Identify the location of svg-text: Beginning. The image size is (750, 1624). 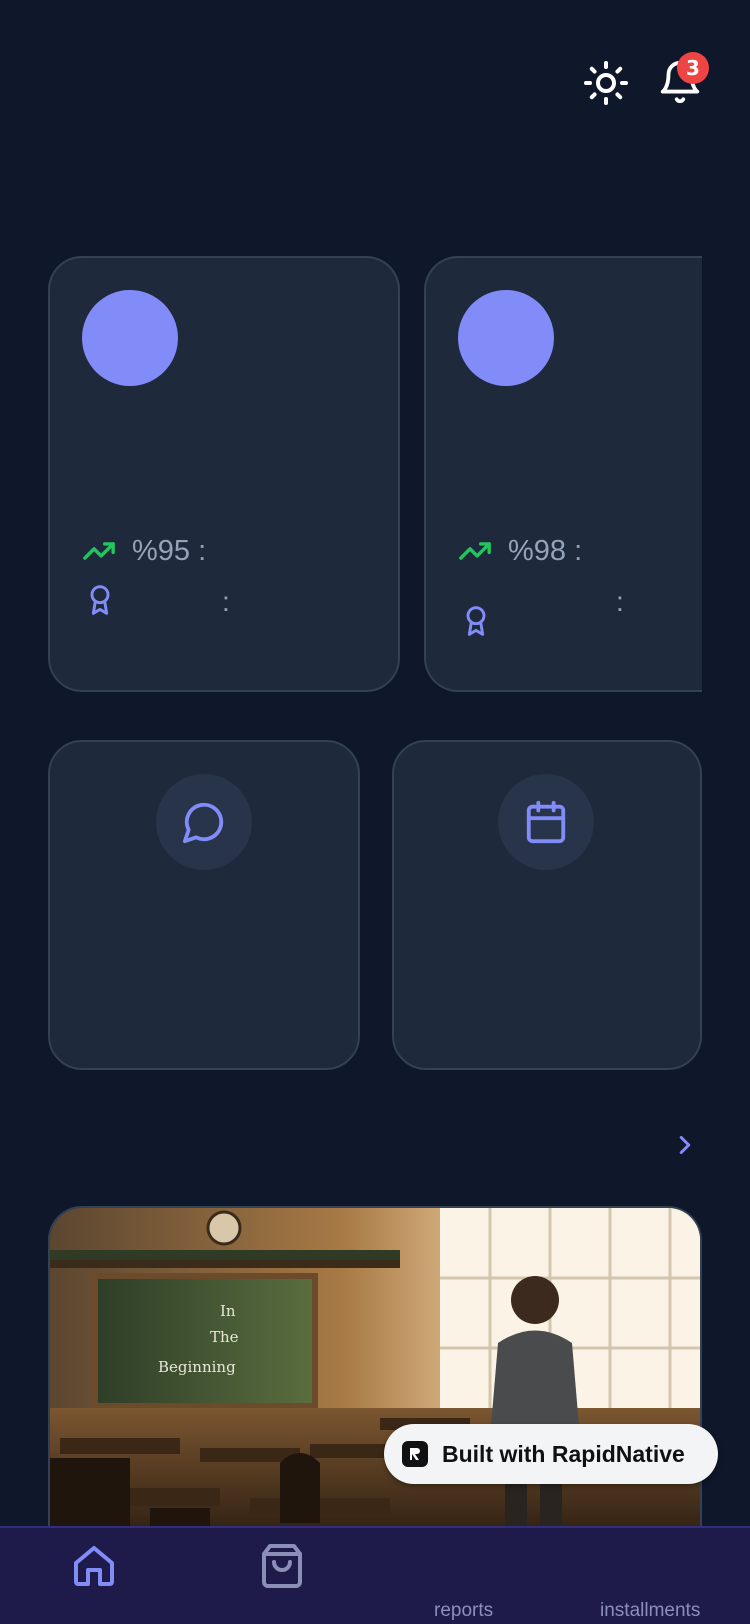
(197, 1367).